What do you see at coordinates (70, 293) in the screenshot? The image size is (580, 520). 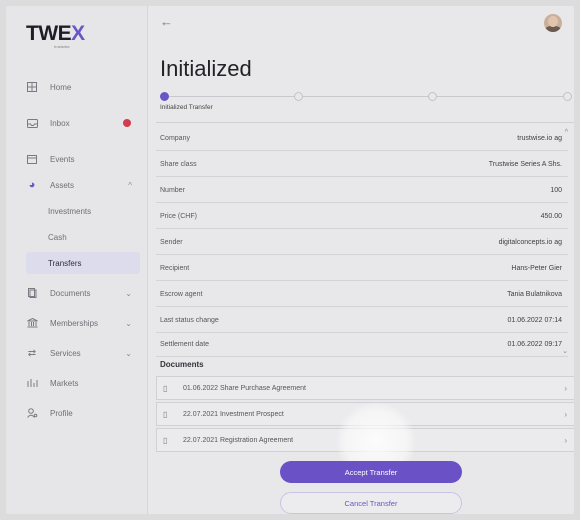 I see `sidebar-item-label: Documents` at bounding box center [70, 293].